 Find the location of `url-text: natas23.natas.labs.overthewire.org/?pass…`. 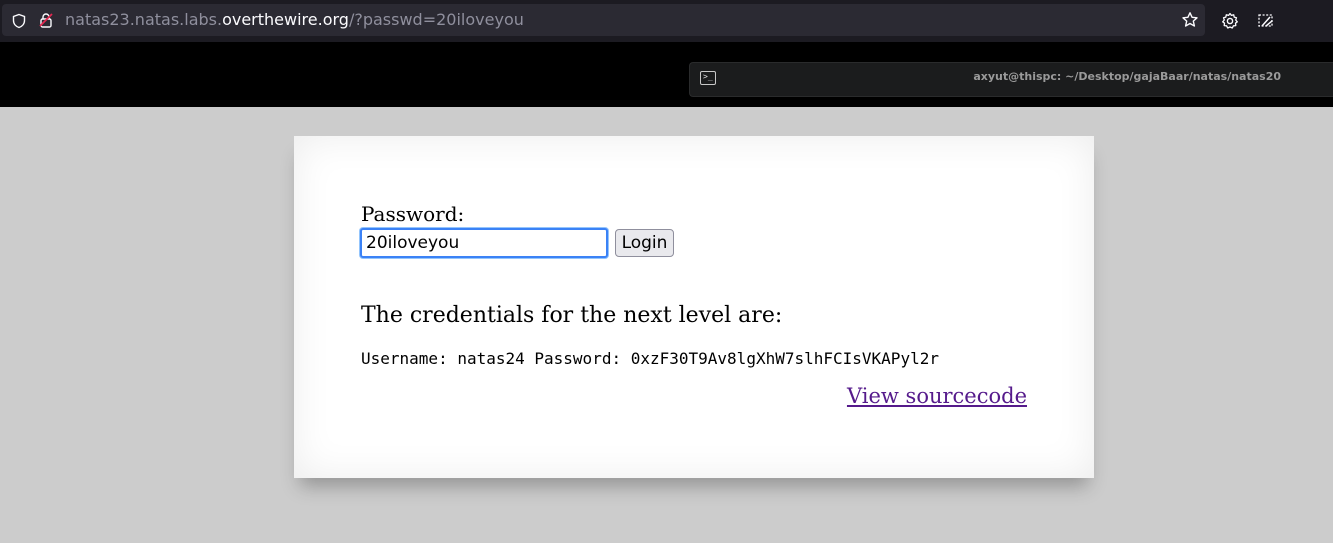

url-text: natas23.natas.labs.overthewire.org/?pass… is located at coordinates (294, 20).